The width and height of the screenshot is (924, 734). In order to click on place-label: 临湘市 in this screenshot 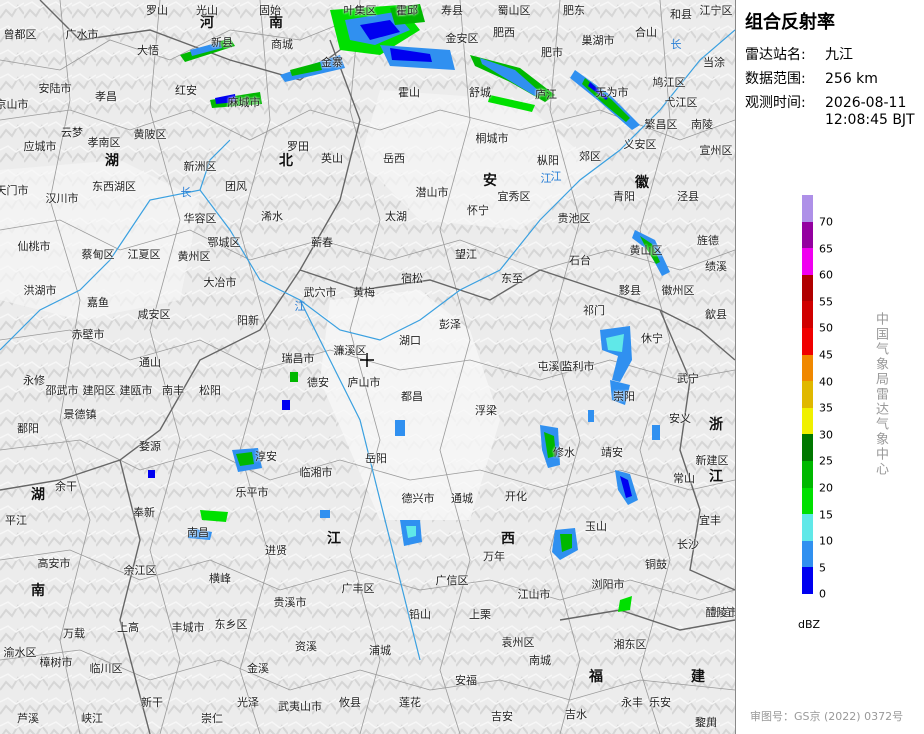, I will do `click(316, 472)`.